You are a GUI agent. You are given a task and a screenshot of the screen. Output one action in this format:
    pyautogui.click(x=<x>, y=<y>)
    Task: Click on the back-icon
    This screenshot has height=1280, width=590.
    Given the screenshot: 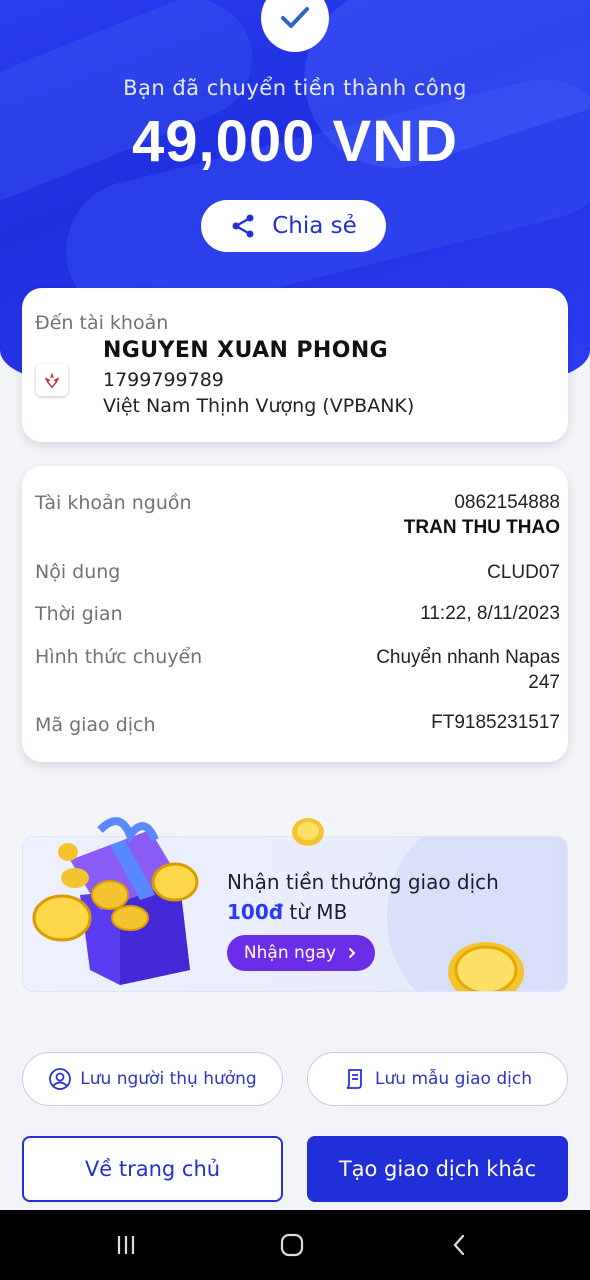 What is the action you would take?
    pyautogui.click(x=459, y=1245)
    